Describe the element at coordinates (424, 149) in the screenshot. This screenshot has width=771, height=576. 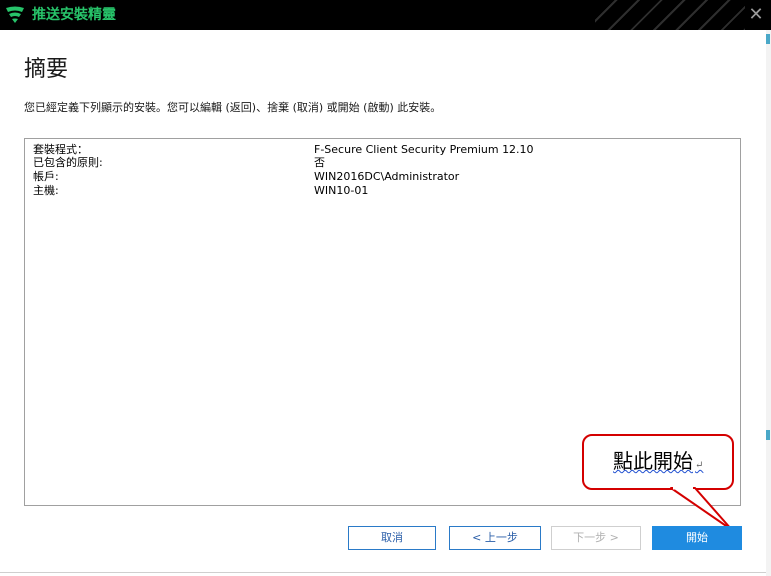
I see `summary-value: F-Secure Client Security Premium 12.10` at that location.